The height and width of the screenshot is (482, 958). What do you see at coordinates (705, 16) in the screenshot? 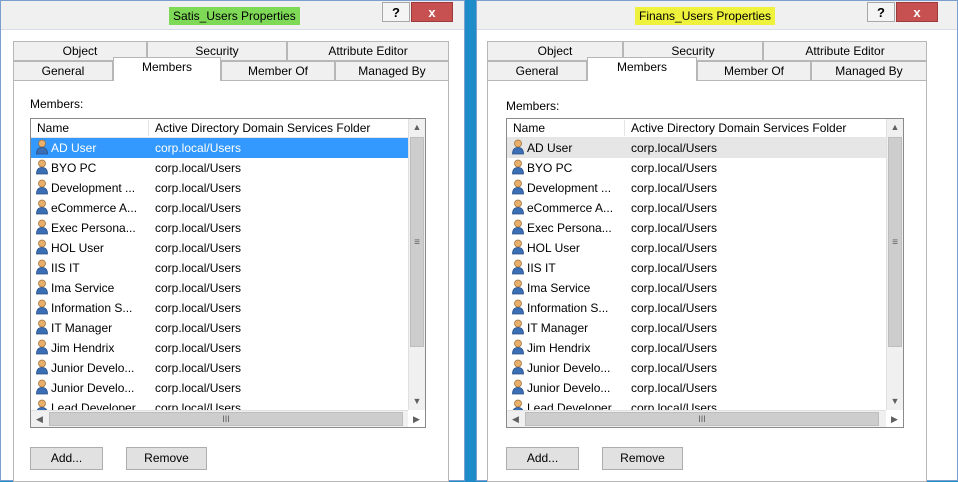
I see `dialog-title: Finans_Users Properties` at bounding box center [705, 16].